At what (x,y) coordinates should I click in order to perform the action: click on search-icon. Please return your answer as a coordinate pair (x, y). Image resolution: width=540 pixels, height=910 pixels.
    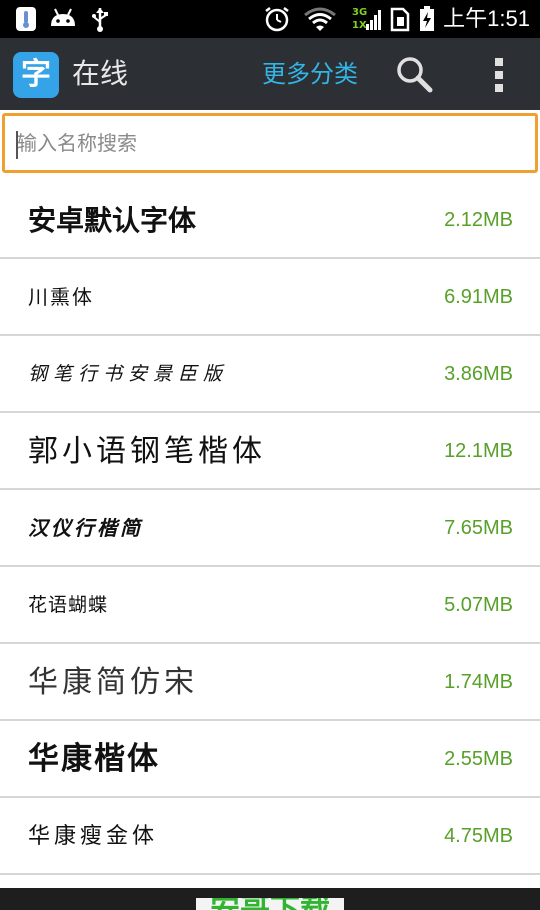
    Looking at the image, I should click on (414, 74).